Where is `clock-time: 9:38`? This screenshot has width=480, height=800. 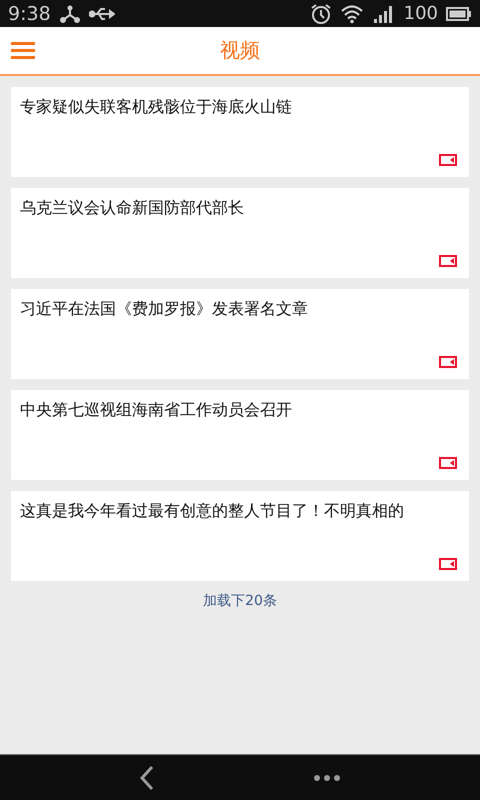
clock-time: 9:38 is located at coordinates (29, 13).